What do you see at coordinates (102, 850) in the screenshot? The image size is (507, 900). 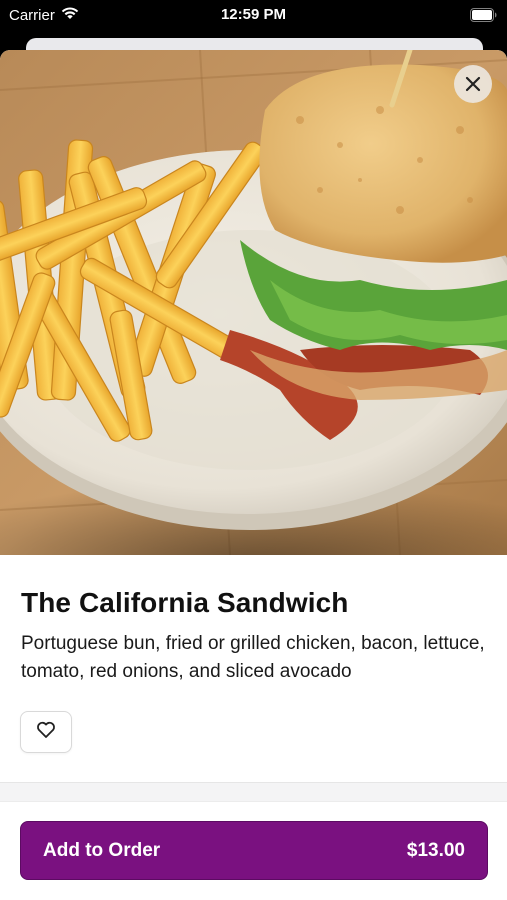 I see `add-to-order-label: Add to Order` at bounding box center [102, 850].